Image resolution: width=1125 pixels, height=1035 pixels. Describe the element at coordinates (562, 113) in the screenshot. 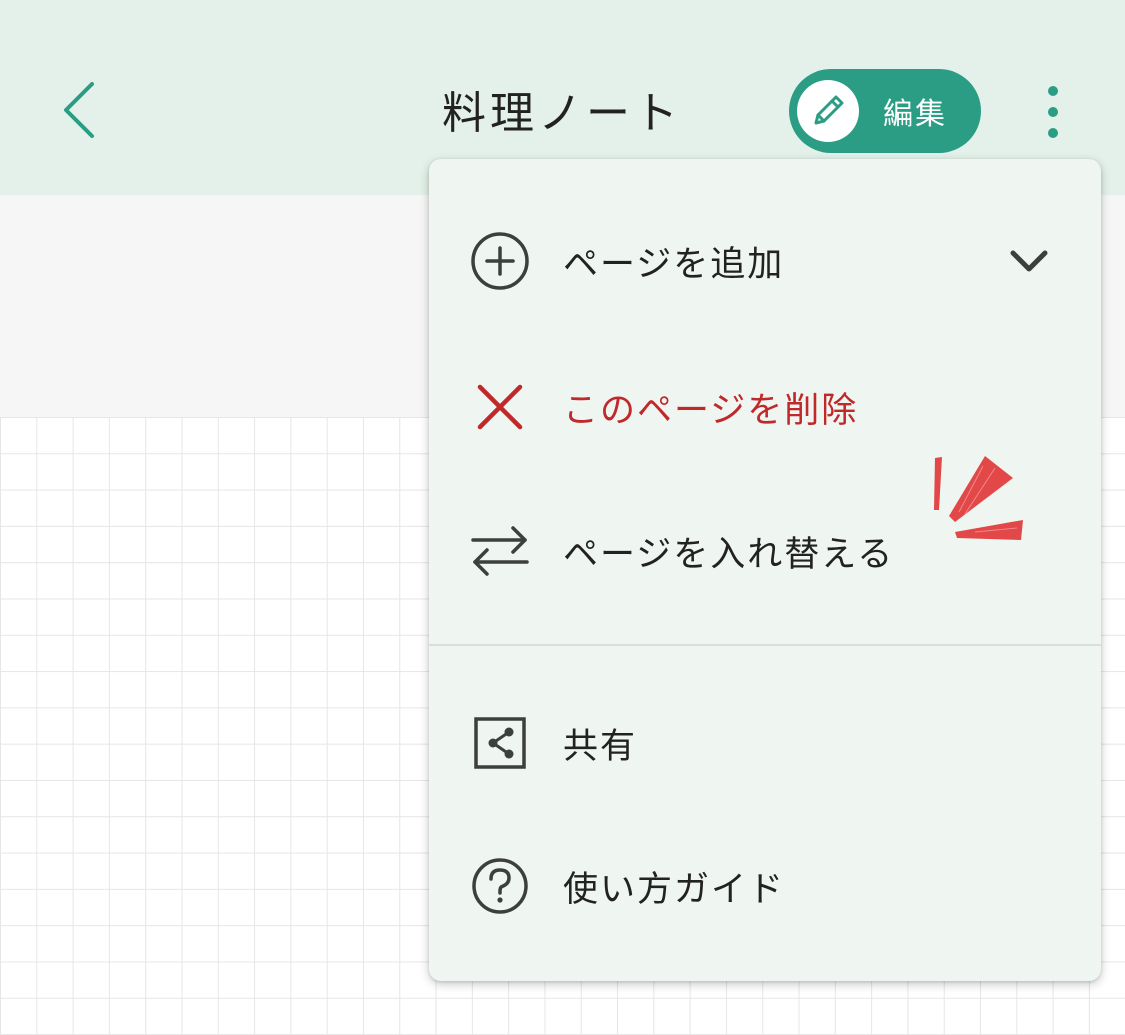

I see `page-title: 料理ノート` at that location.